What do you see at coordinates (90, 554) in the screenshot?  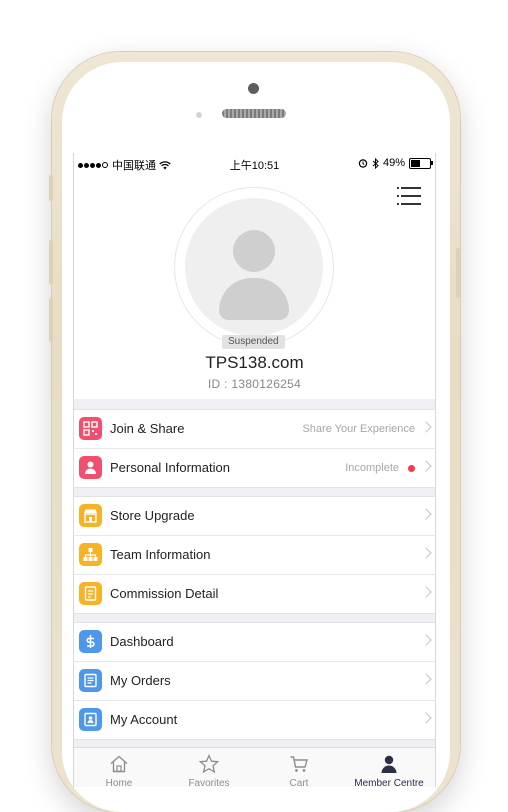 I see `team-tree-icon` at bounding box center [90, 554].